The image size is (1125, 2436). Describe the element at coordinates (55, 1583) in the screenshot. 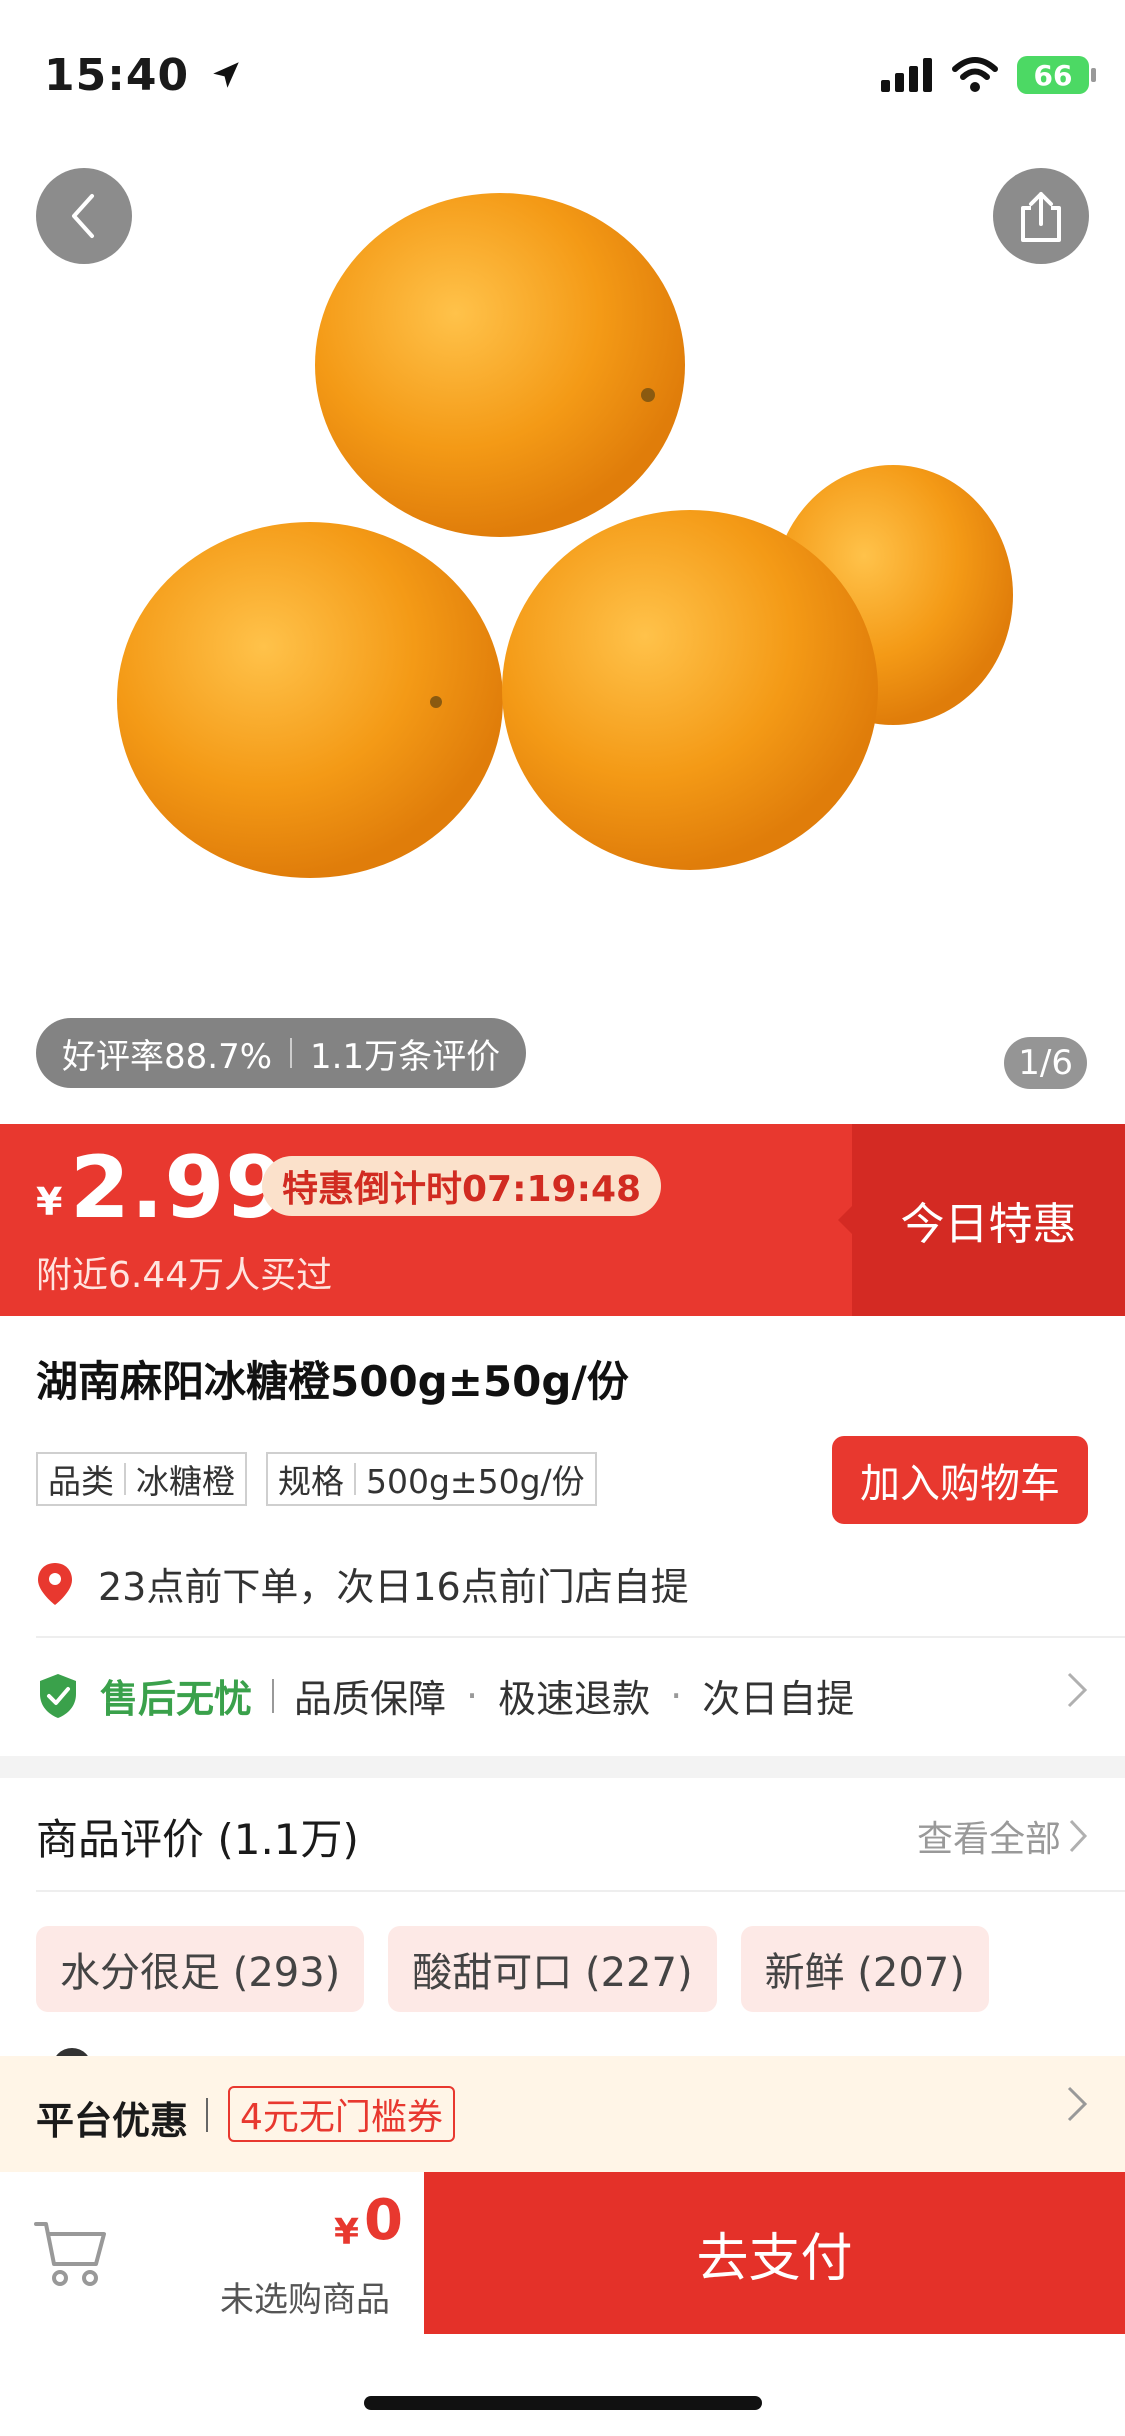

I see `location-pin-icon` at that location.